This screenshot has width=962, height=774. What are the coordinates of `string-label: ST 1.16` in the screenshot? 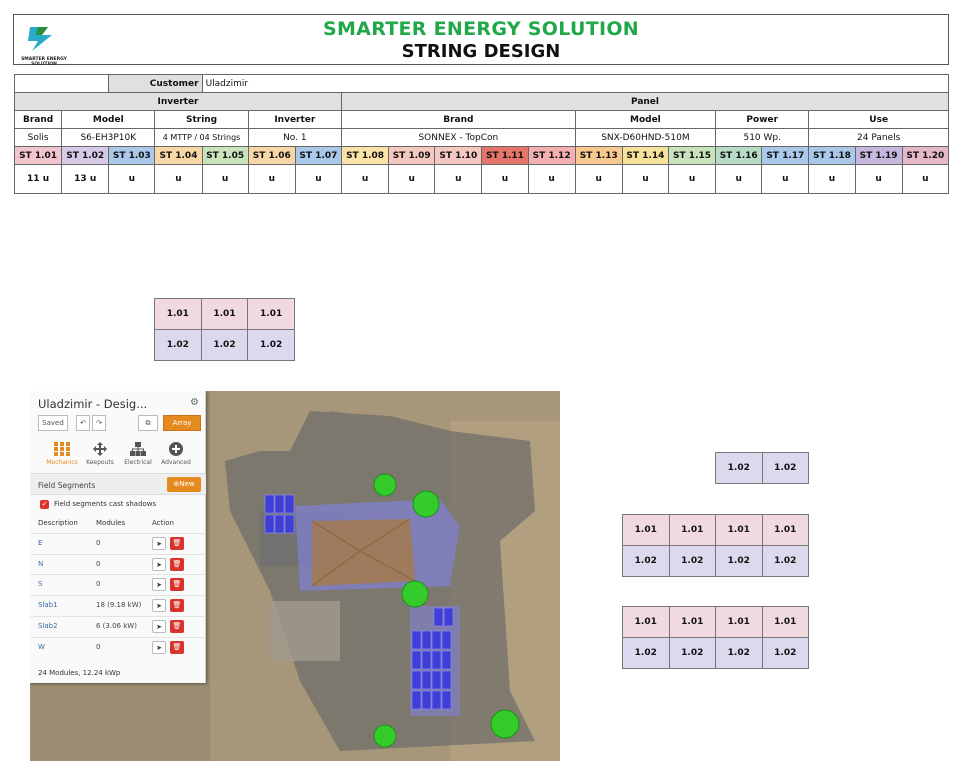 It's located at (739, 155).